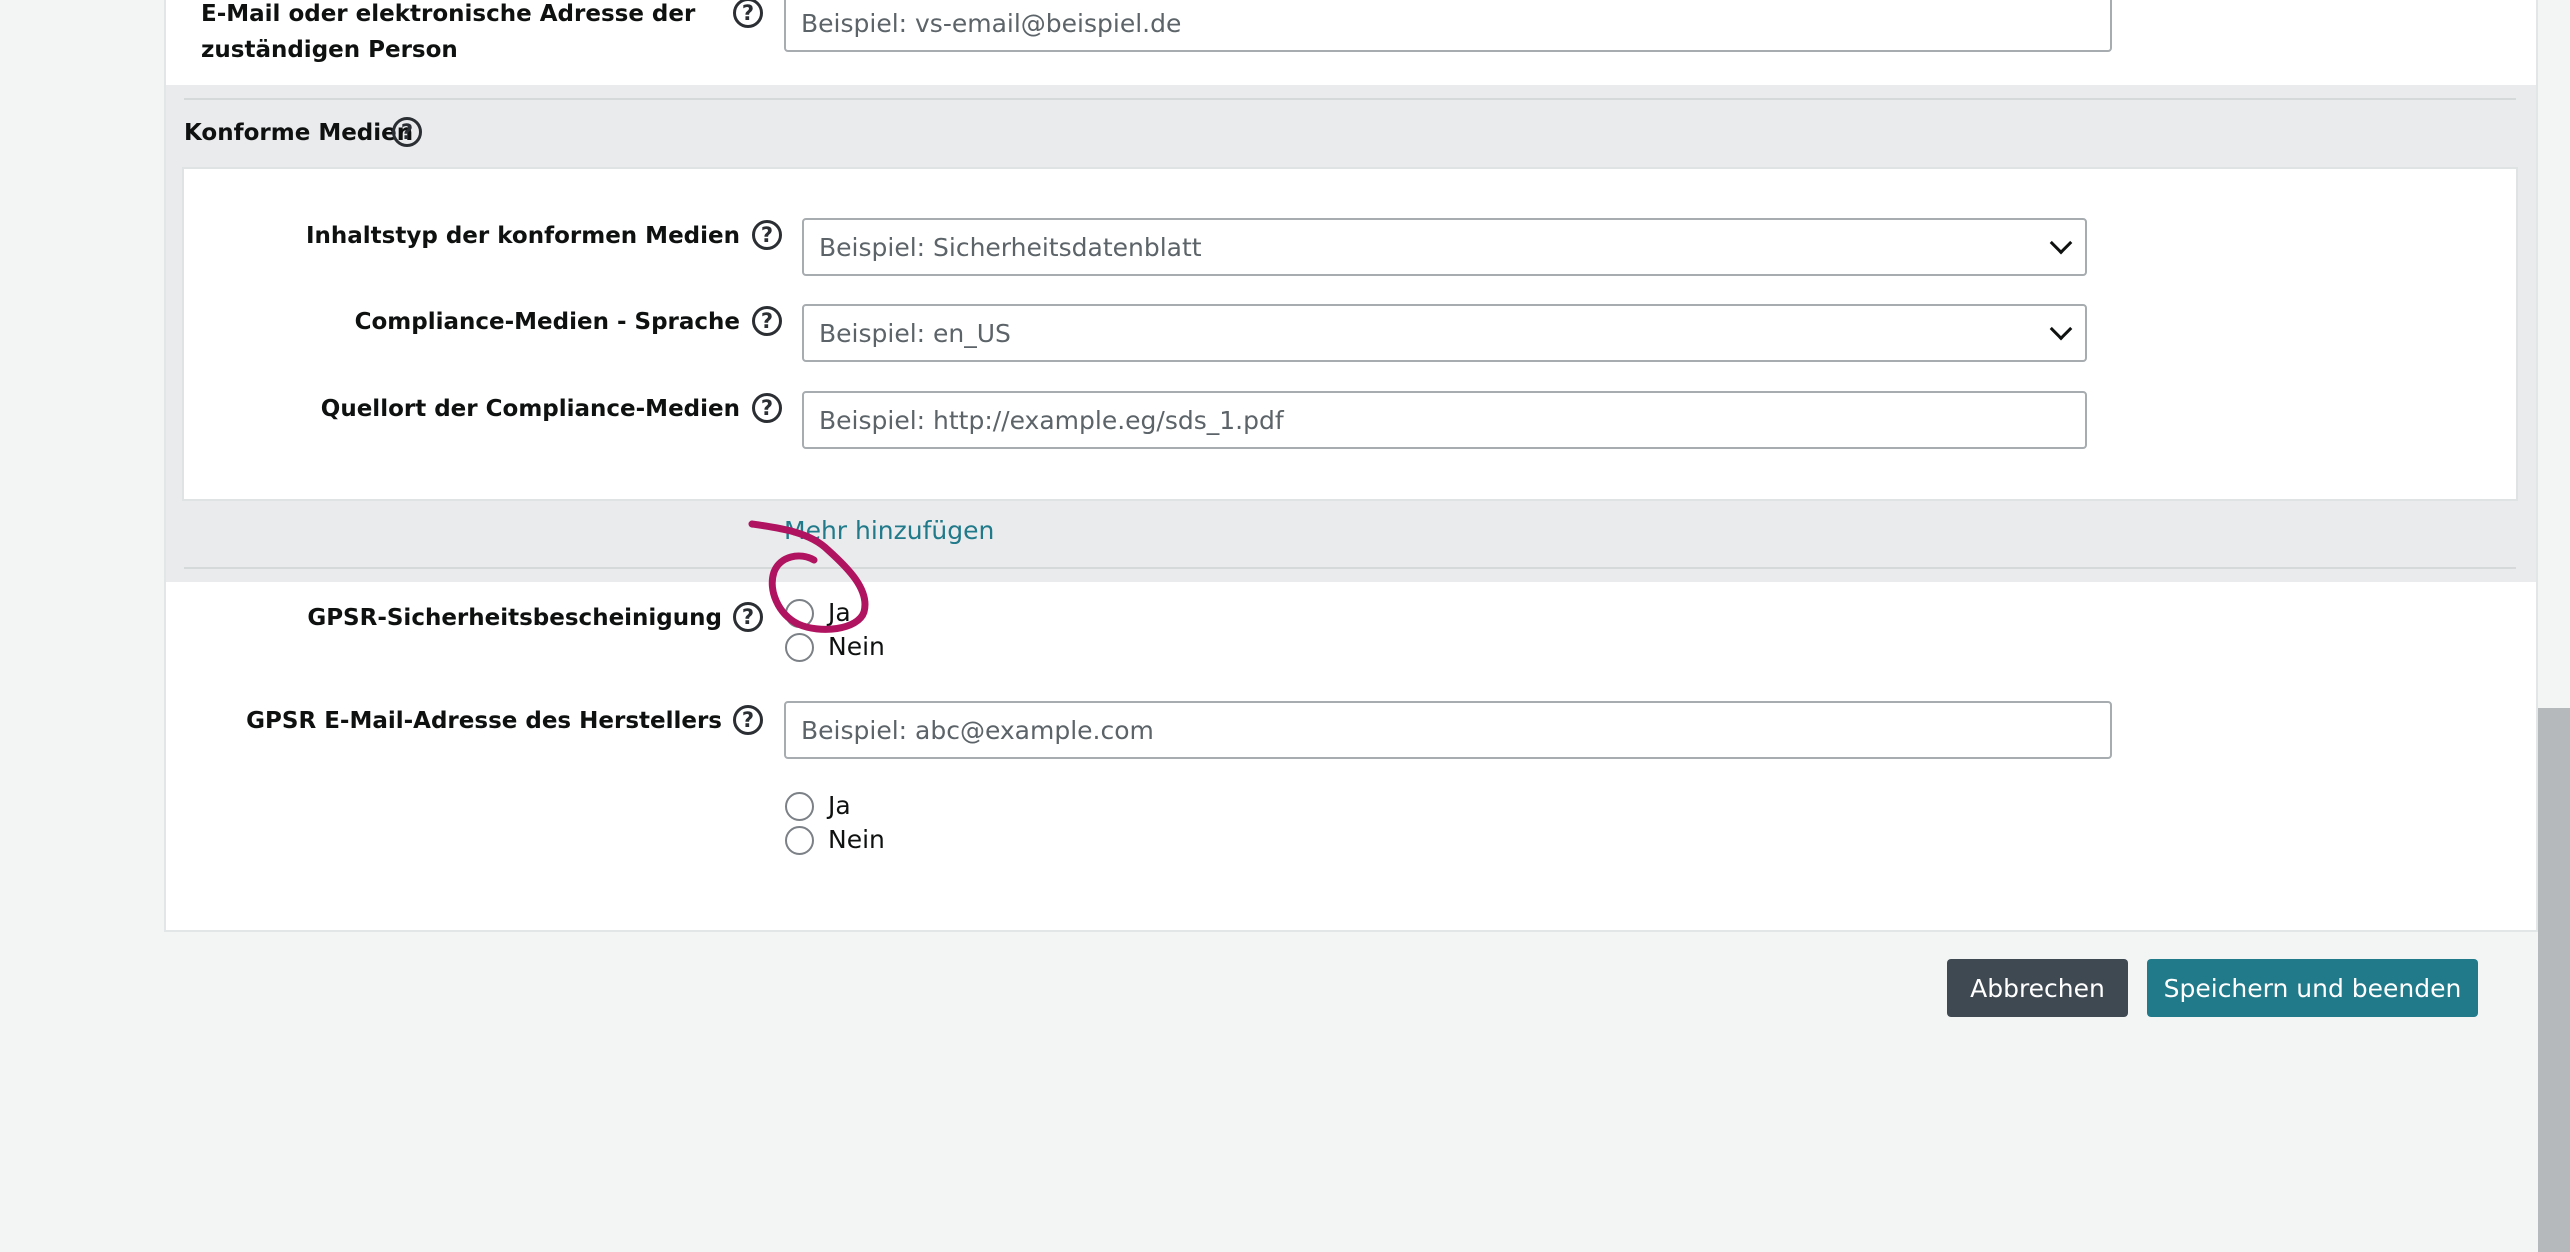  I want to click on content-type-label: Inhaltstyp der konformen Medien, so click(522, 236).